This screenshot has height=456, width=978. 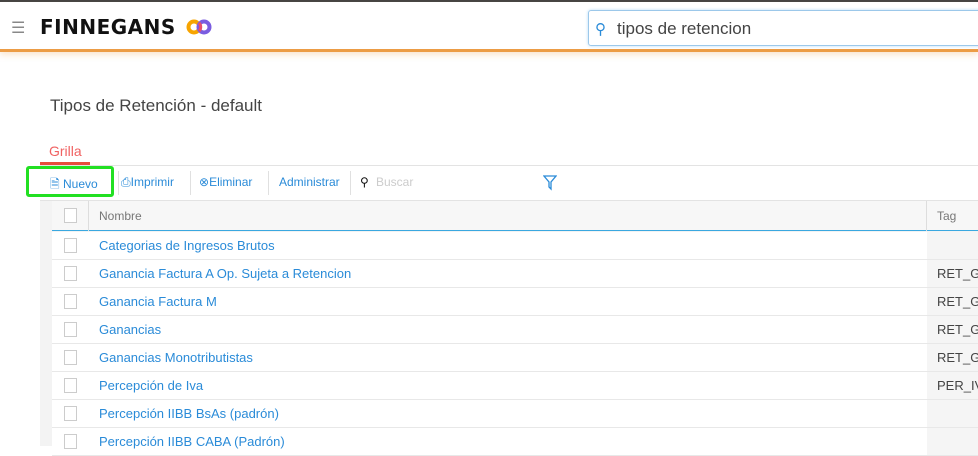 What do you see at coordinates (515, 246) in the screenshot?
I see `table-row: Categorias de Ingresos Brutos` at bounding box center [515, 246].